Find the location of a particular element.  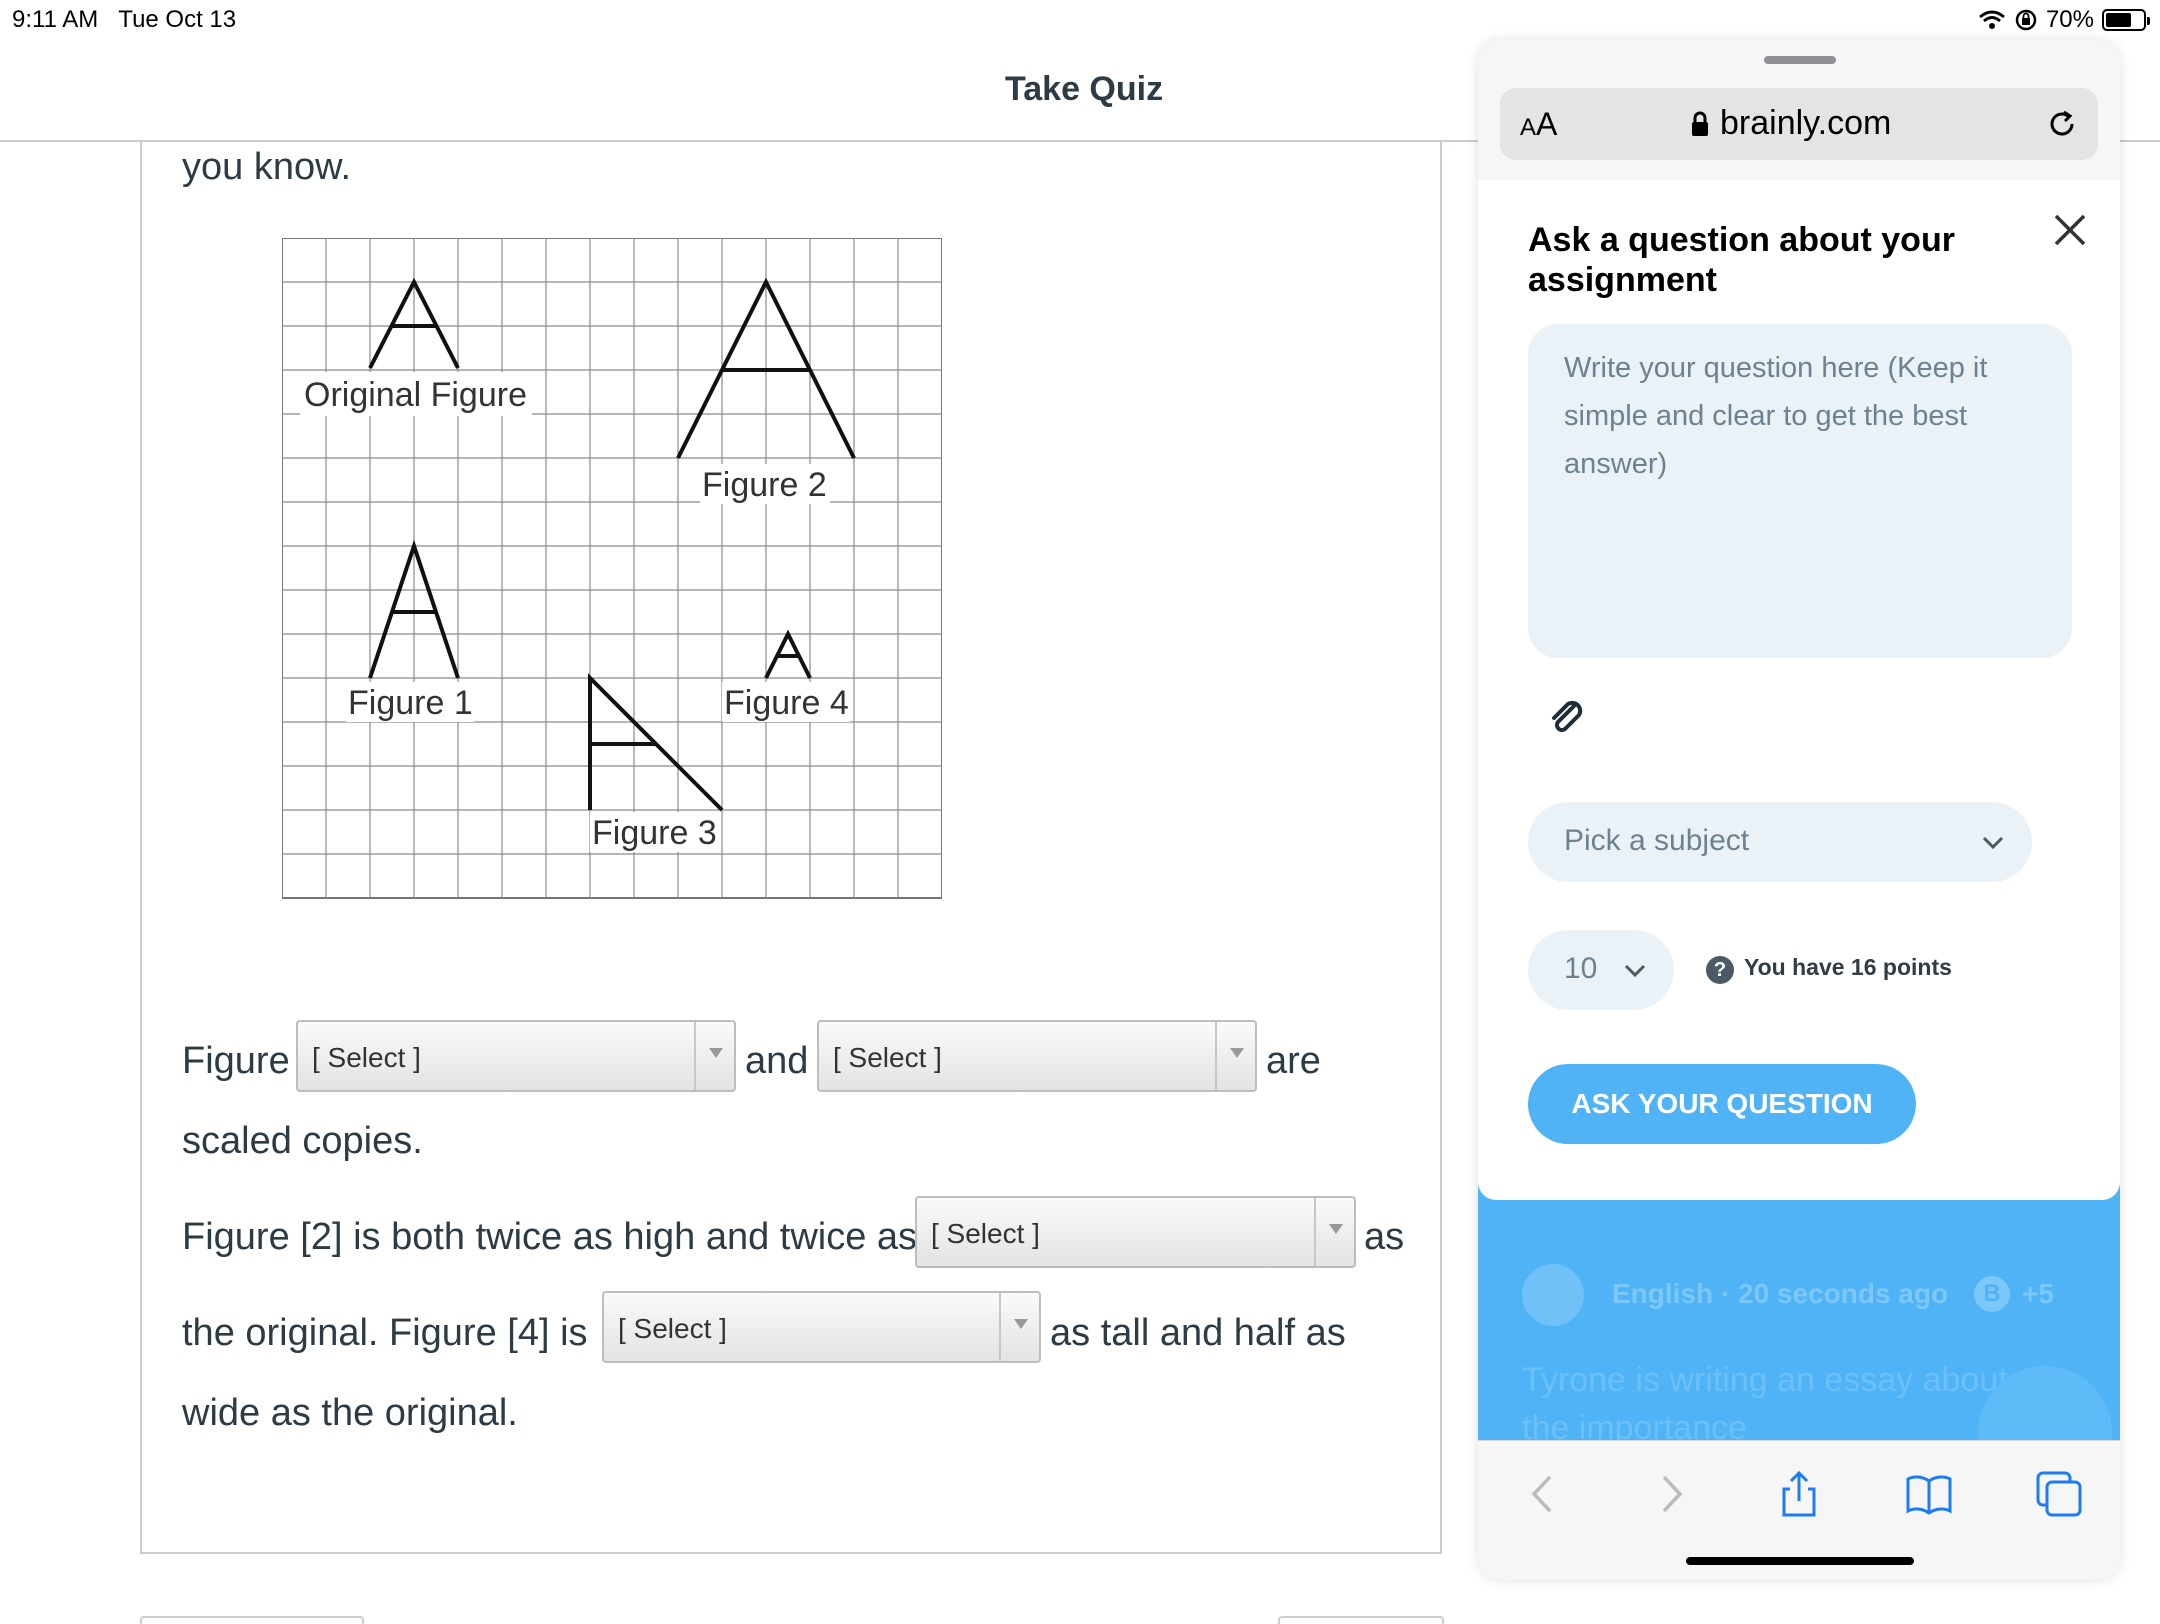

sentence1-line2: scaled copies. is located at coordinates (302, 1141).